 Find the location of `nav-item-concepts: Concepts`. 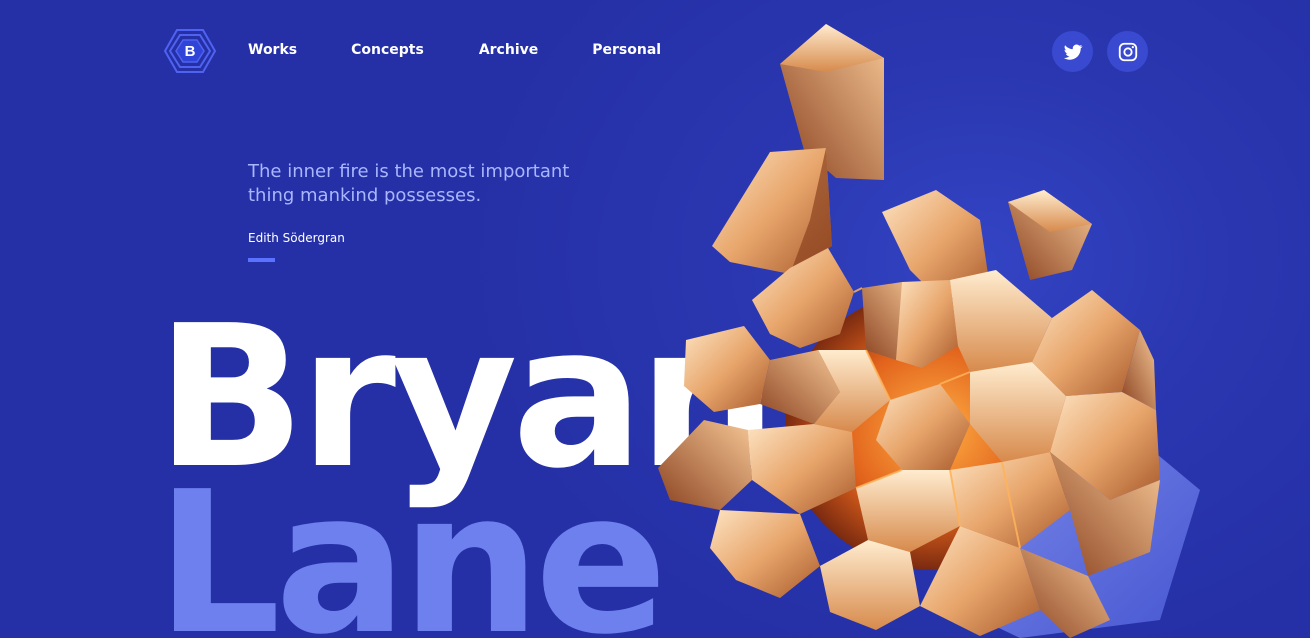

nav-item-concepts: Concepts is located at coordinates (387, 50).